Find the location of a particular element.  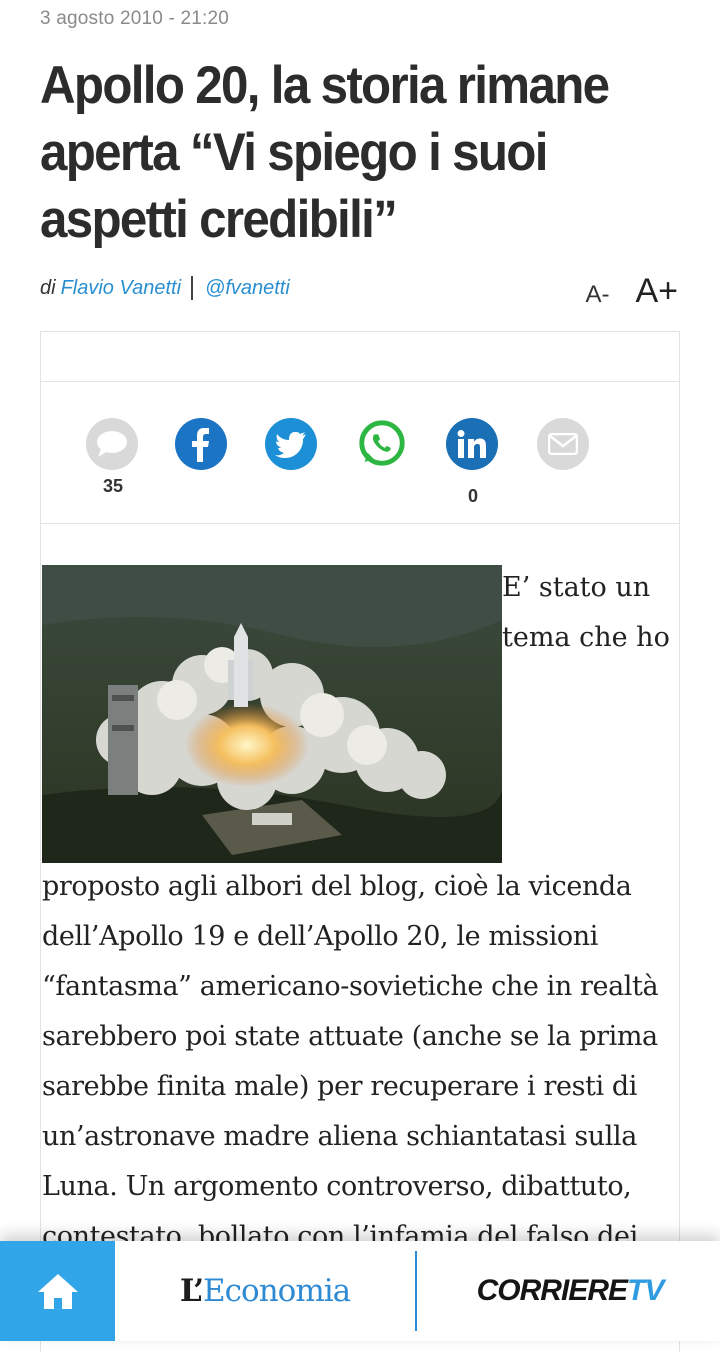

home-icon is located at coordinates (57, 1291).